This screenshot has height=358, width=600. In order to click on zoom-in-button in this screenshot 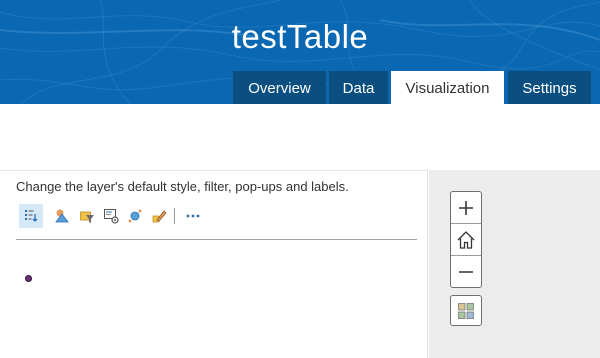, I will do `click(466, 207)`.